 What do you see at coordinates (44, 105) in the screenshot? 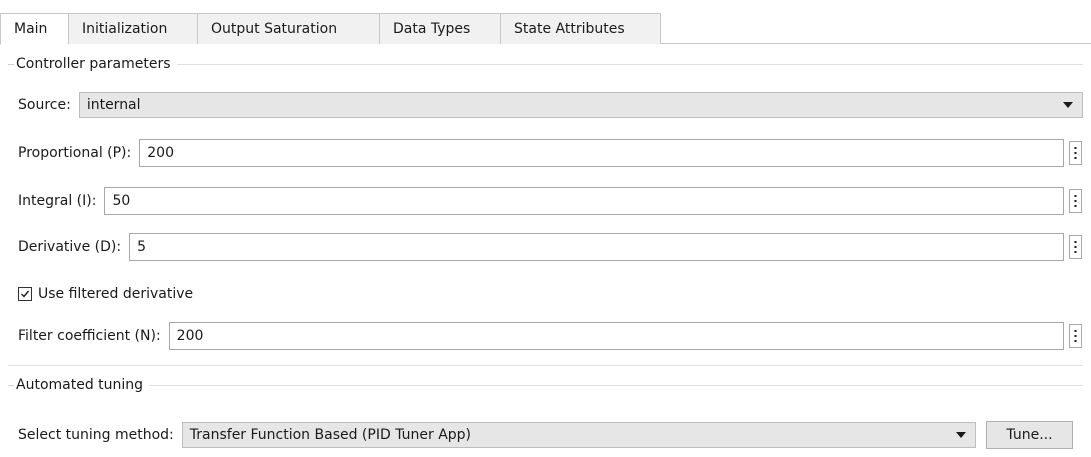
I see `source-label: Source:` at bounding box center [44, 105].